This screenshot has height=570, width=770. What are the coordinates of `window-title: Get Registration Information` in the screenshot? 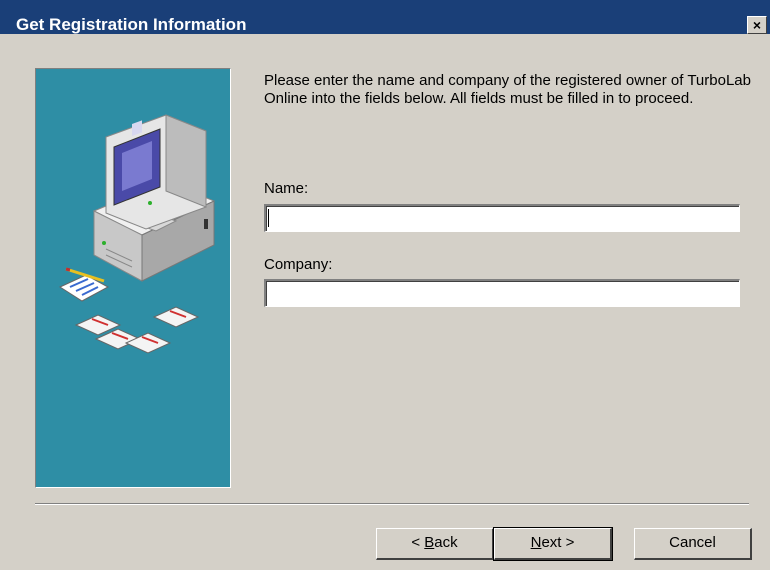 It's located at (131, 24).